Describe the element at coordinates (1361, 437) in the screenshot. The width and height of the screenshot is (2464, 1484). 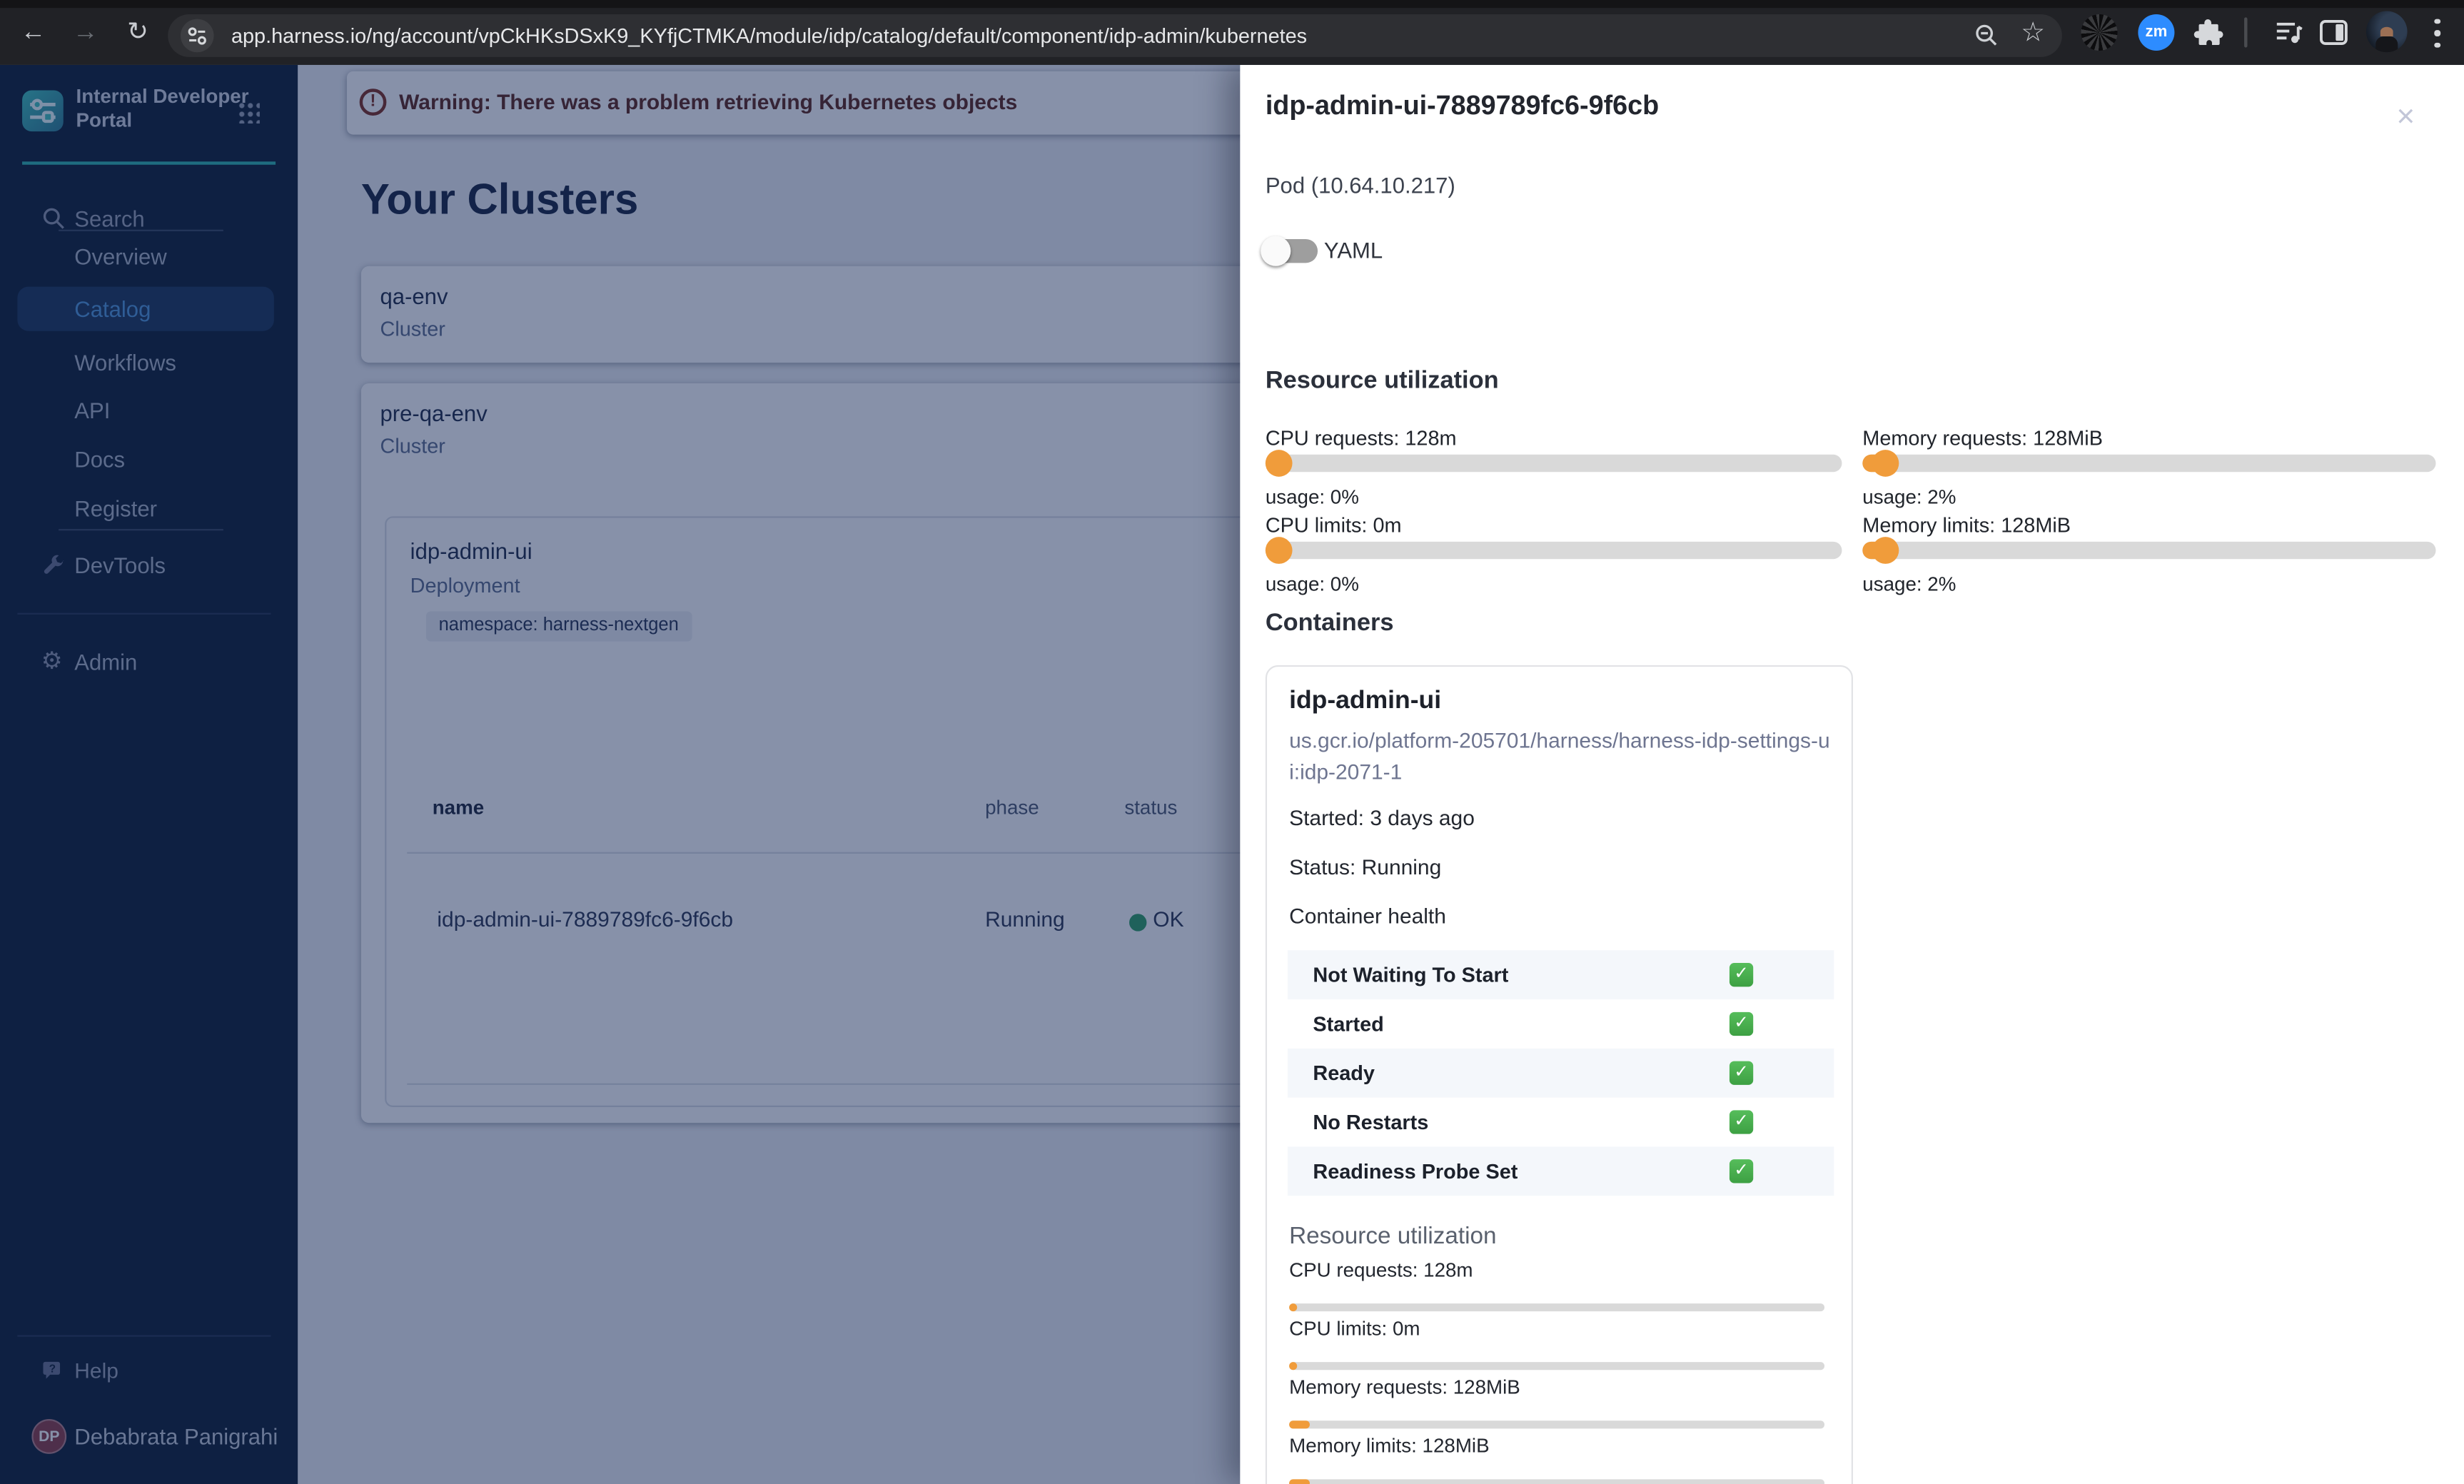
I see `metric-label: CPU requests: 128m` at that location.